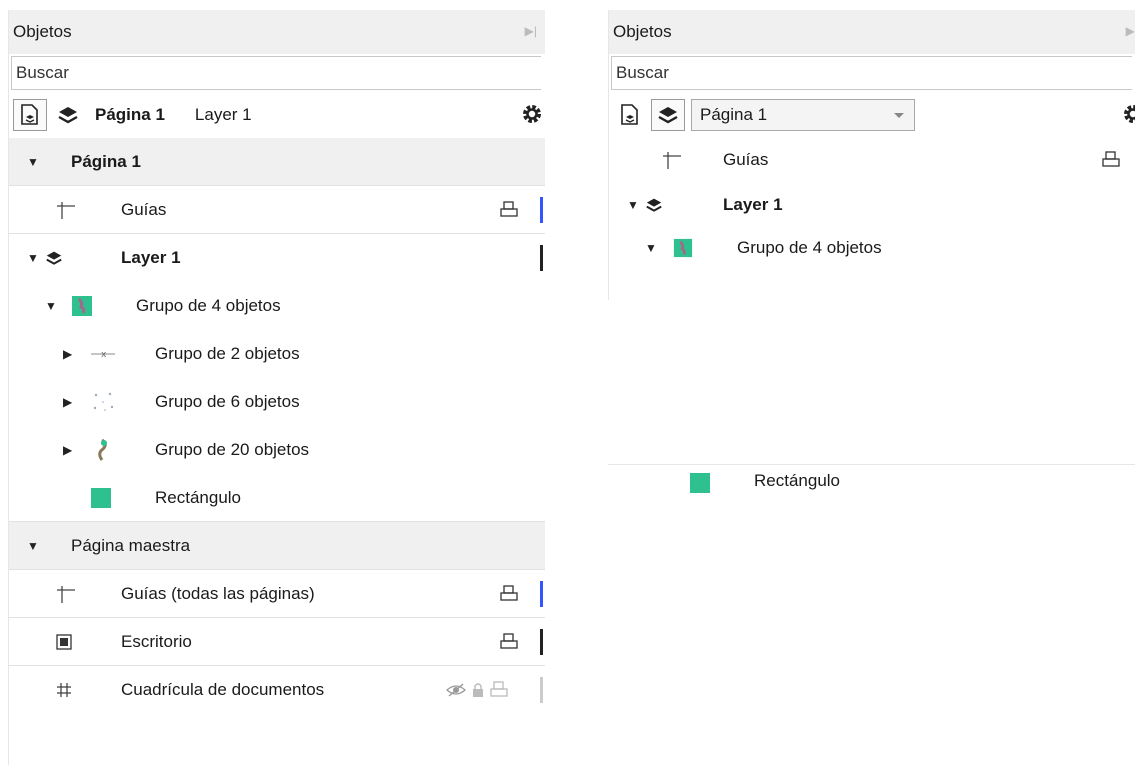 The height and width of the screenshot is (765, 1135). Describe the element at coordinates (131, 545) in the screenshot. I see `row-label: Página maestra` at that location.